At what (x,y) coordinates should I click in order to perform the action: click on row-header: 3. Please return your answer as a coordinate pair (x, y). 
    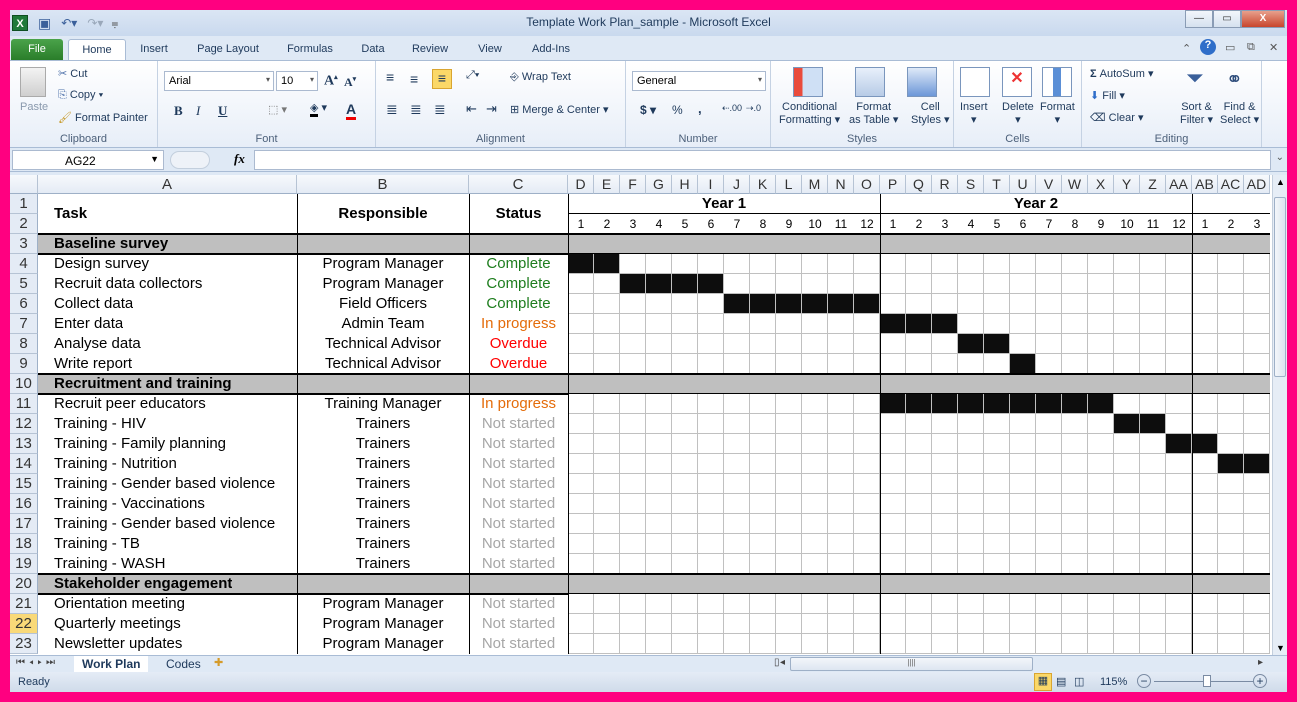
    Looking at the image, I should click on (24, 244).